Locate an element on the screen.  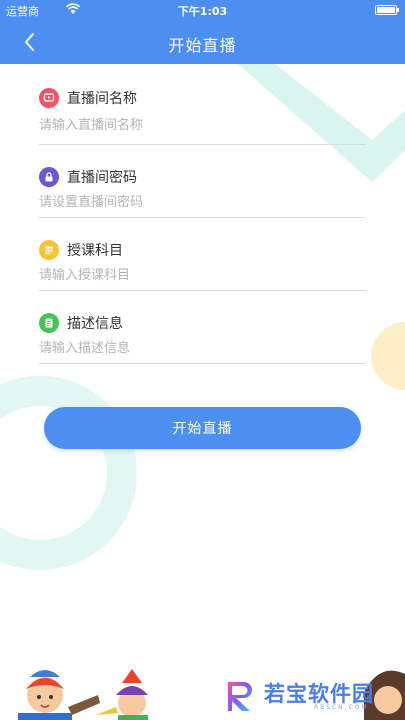
subject-list-icon is located at coordinates (49, 250).